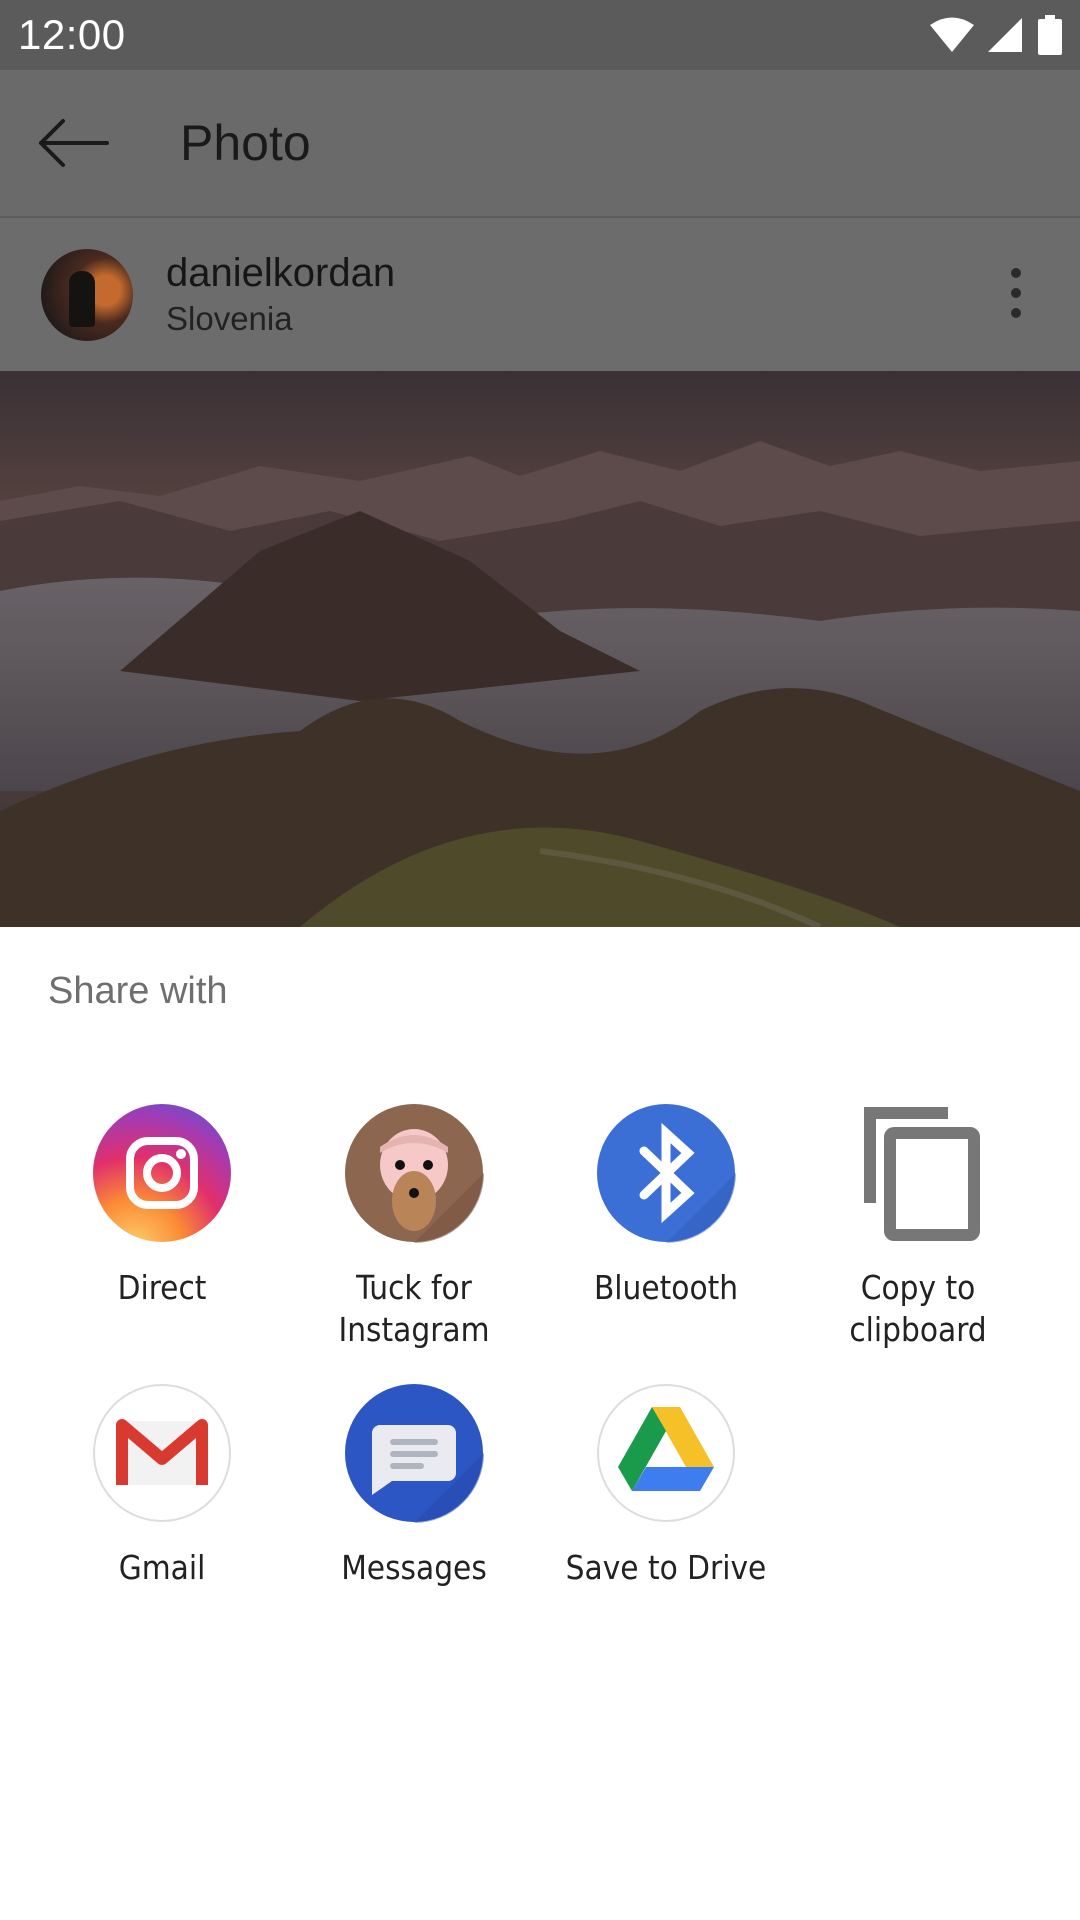 This screenshot has width=1080, height=1920. Describe the element at coordinates (666, 1173) in the screenshot. I see `bluetooth-icon` at that location.